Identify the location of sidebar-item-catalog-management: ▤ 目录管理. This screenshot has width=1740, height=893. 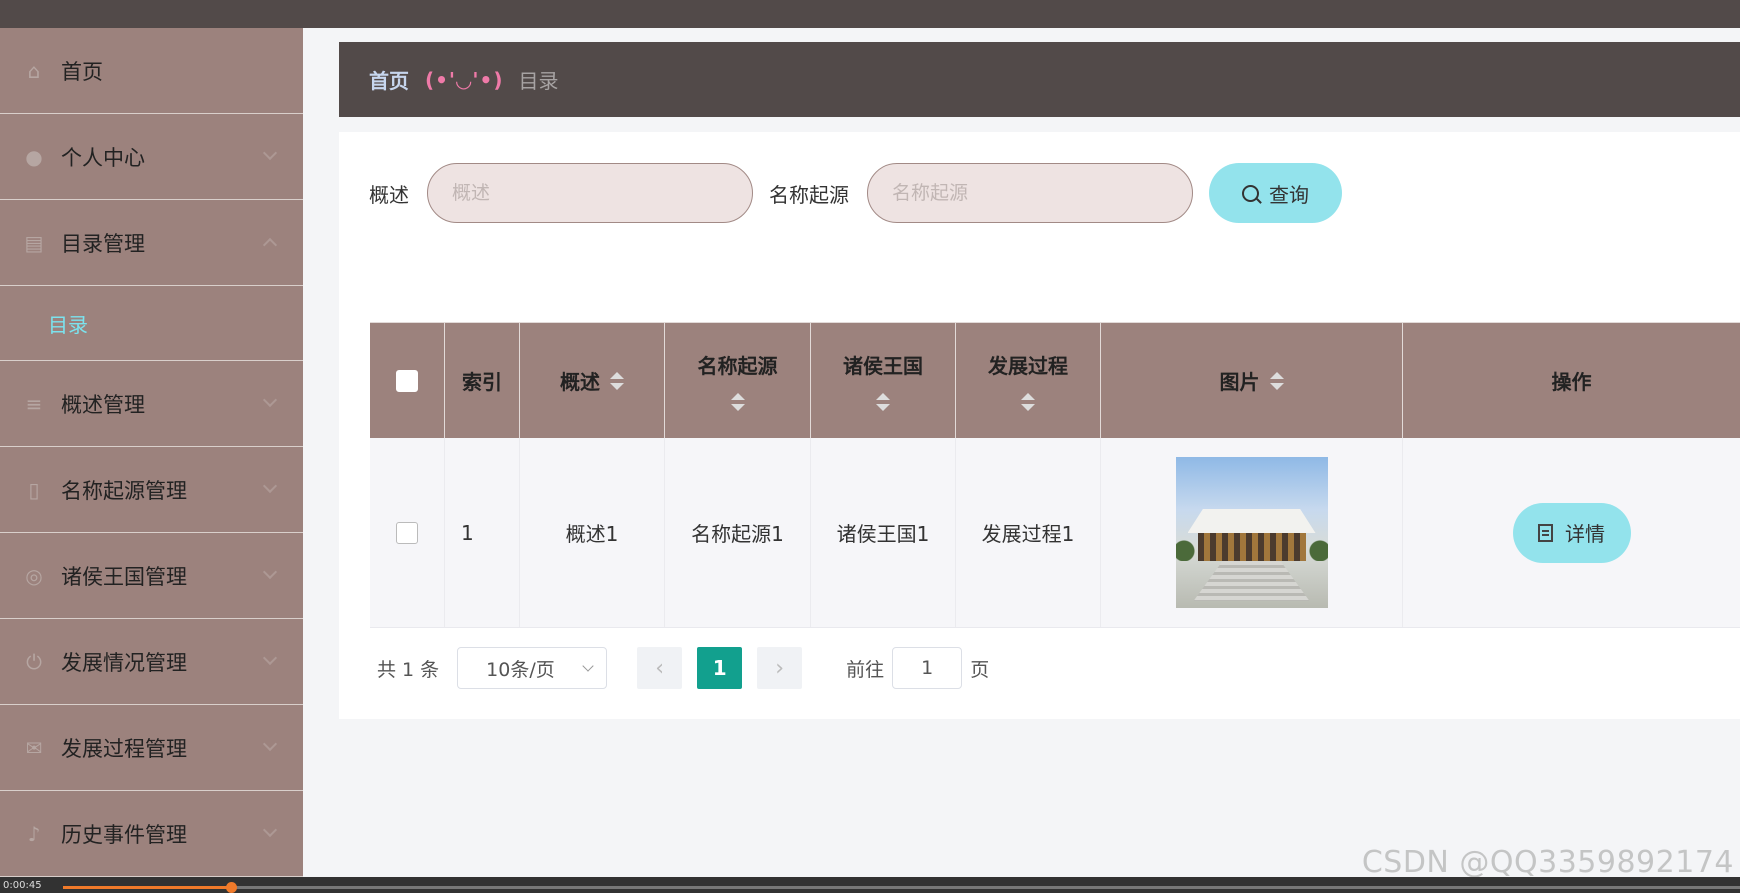
(151, 243).